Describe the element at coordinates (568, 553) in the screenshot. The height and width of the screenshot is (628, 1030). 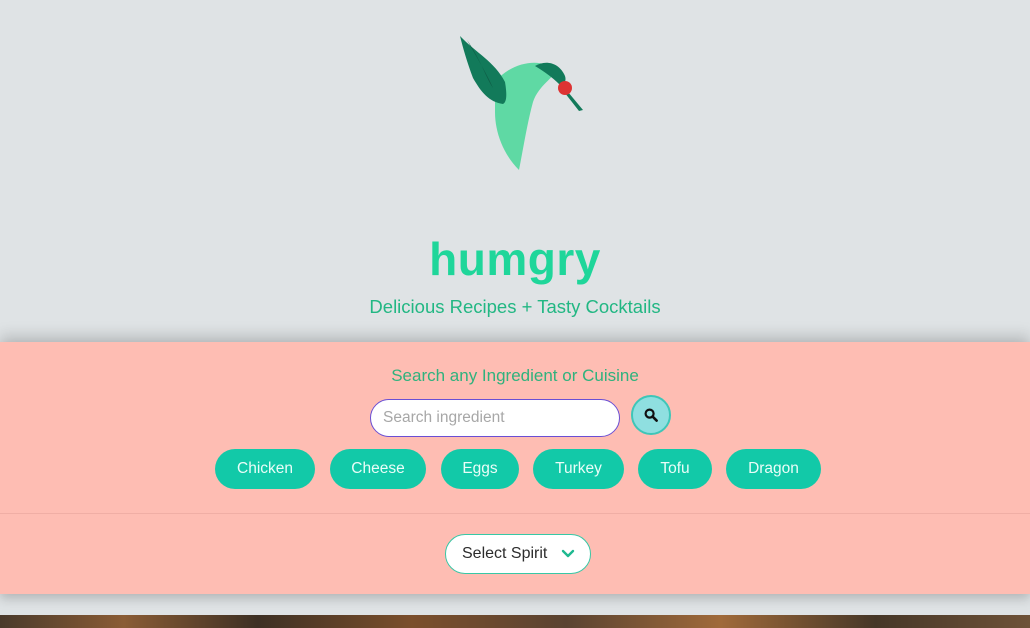
I see `chevron-down-icon` at that location.